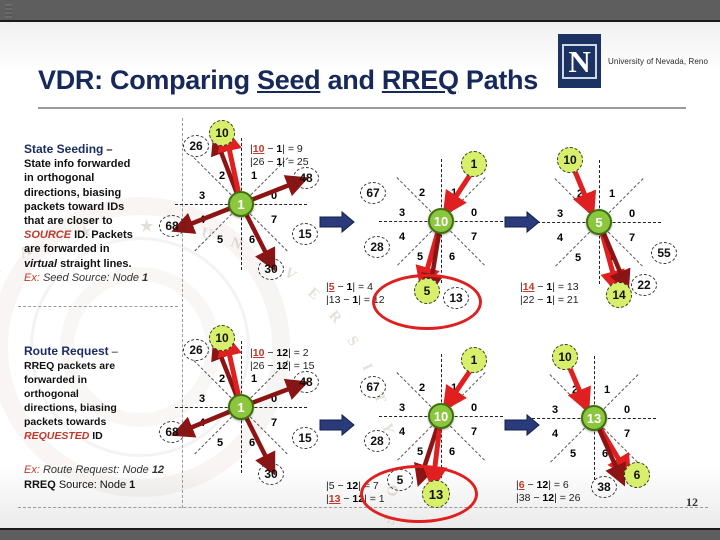  I want to click on rreq-line-3: orthogonal, so click(51, 394).